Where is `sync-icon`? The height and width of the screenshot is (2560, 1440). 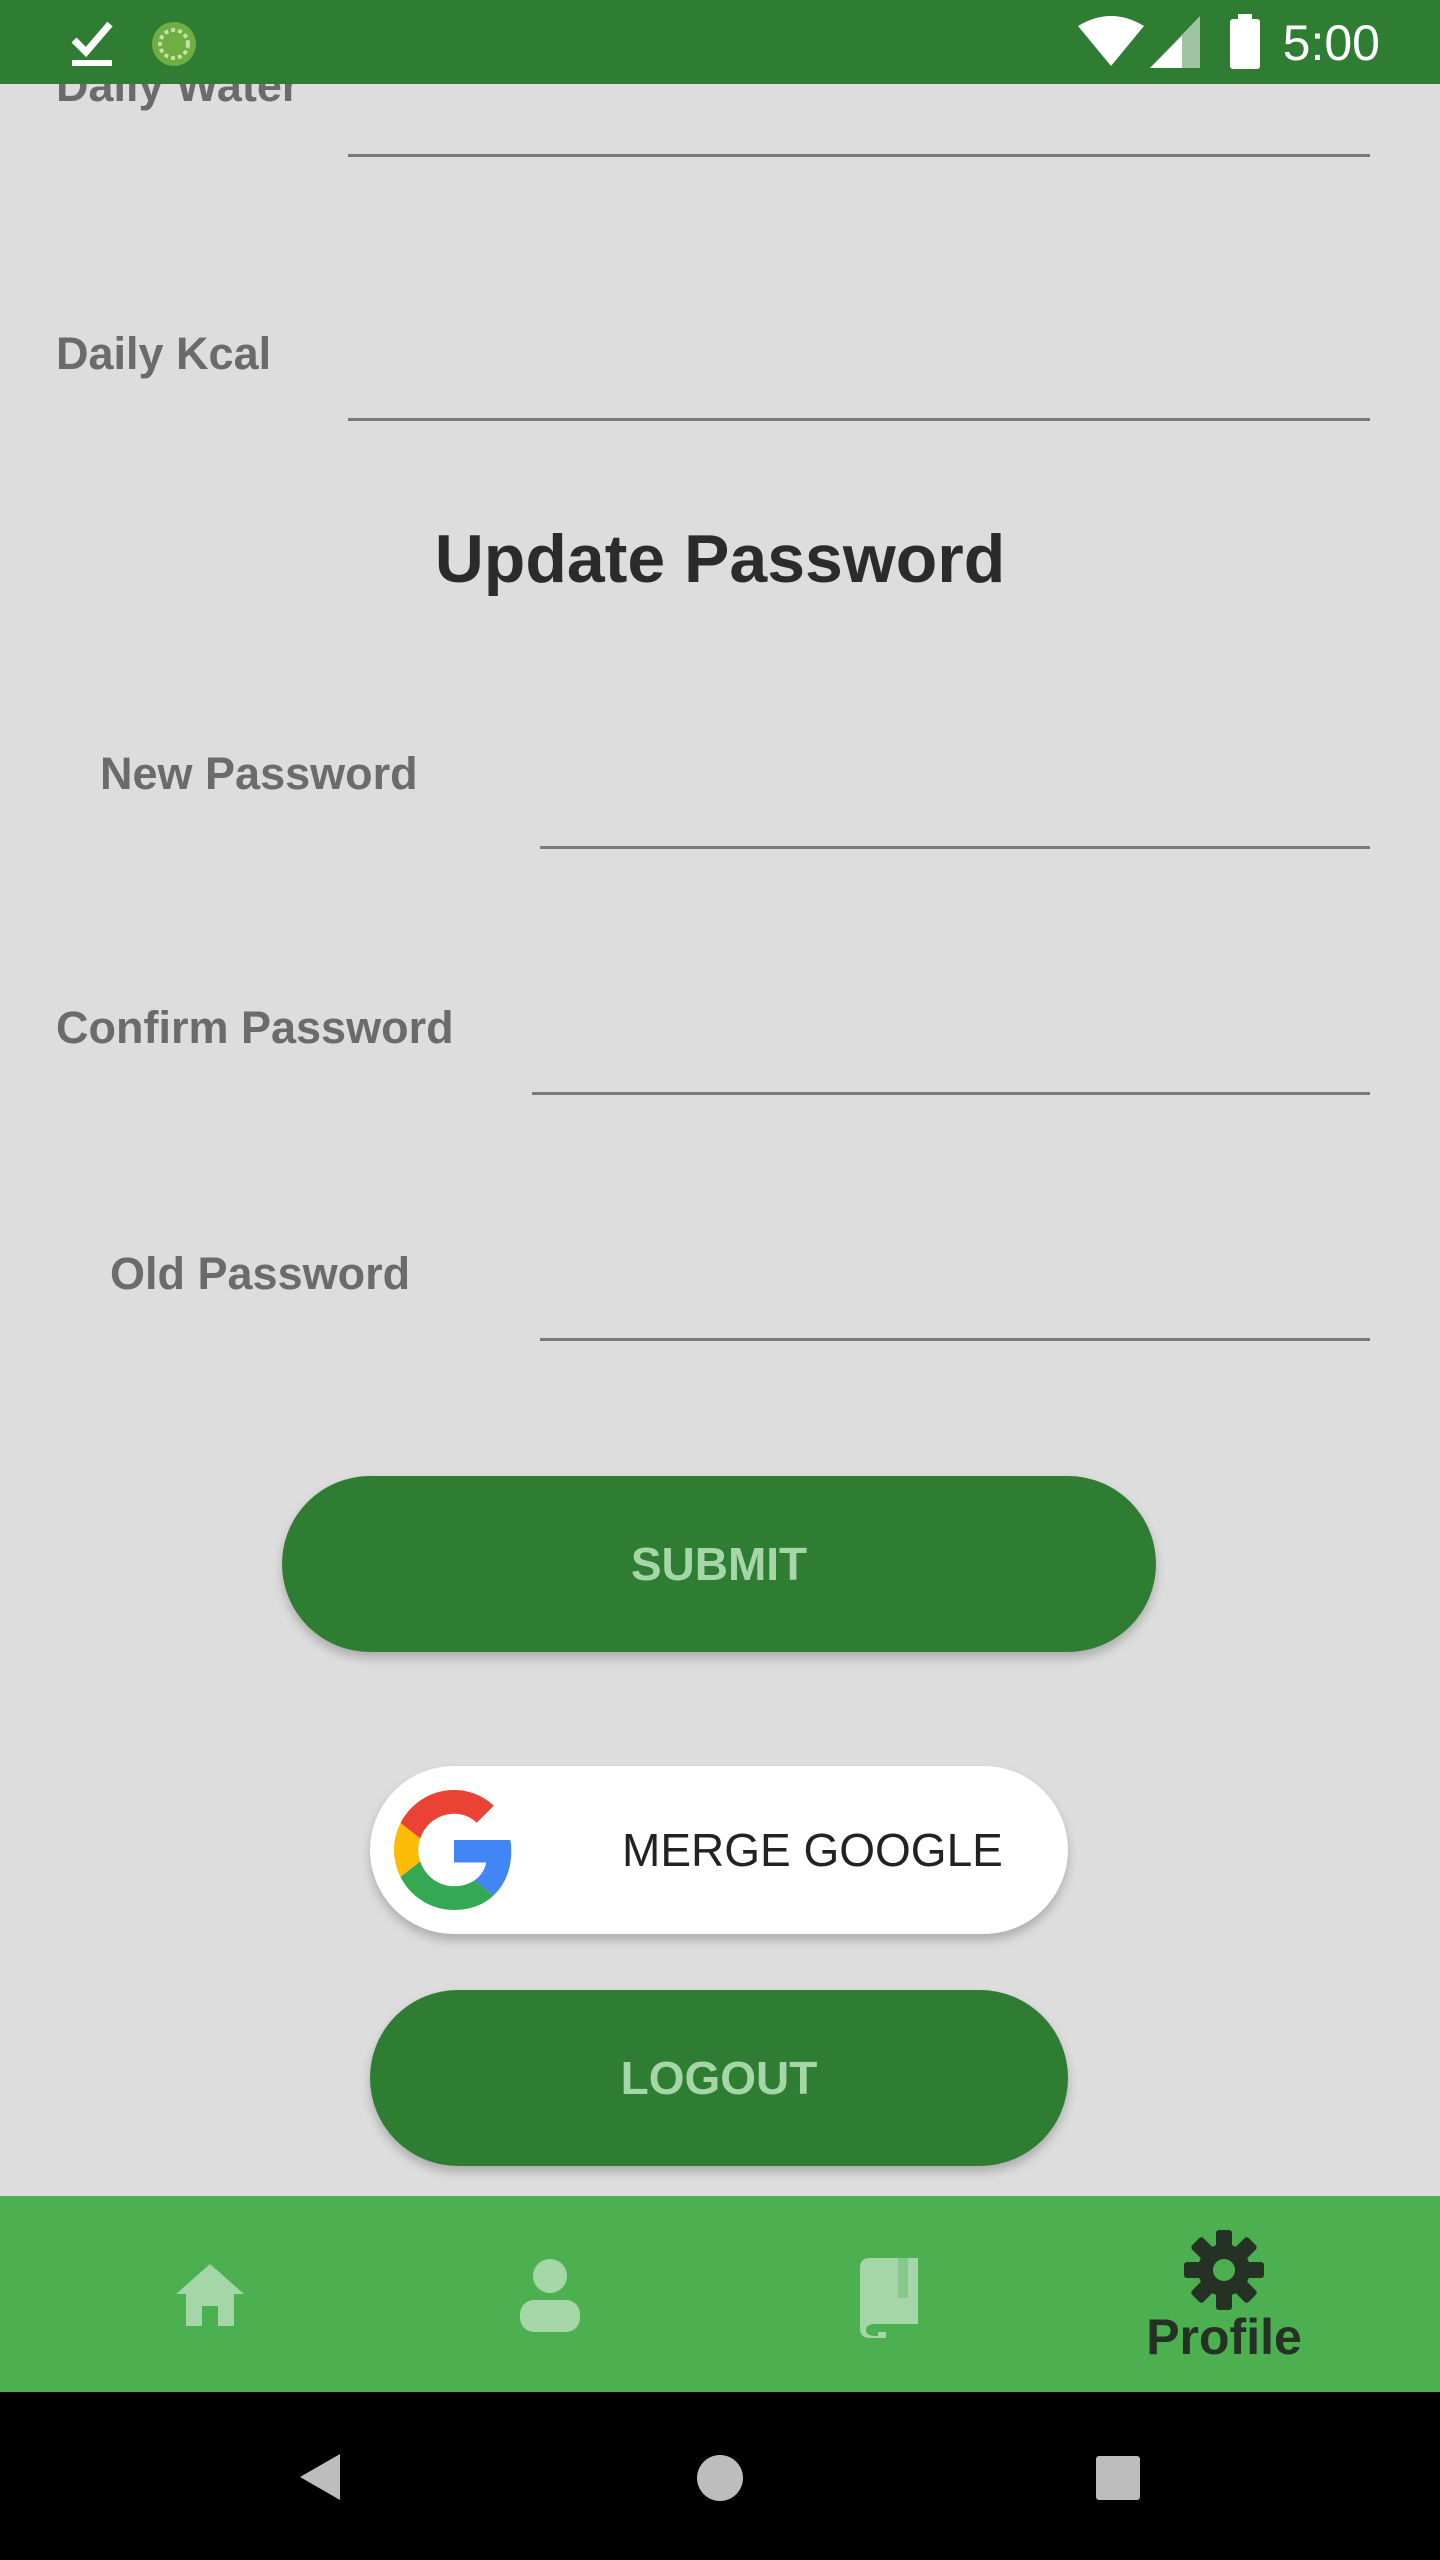
sync-icon is located at coordinates (174, 44).